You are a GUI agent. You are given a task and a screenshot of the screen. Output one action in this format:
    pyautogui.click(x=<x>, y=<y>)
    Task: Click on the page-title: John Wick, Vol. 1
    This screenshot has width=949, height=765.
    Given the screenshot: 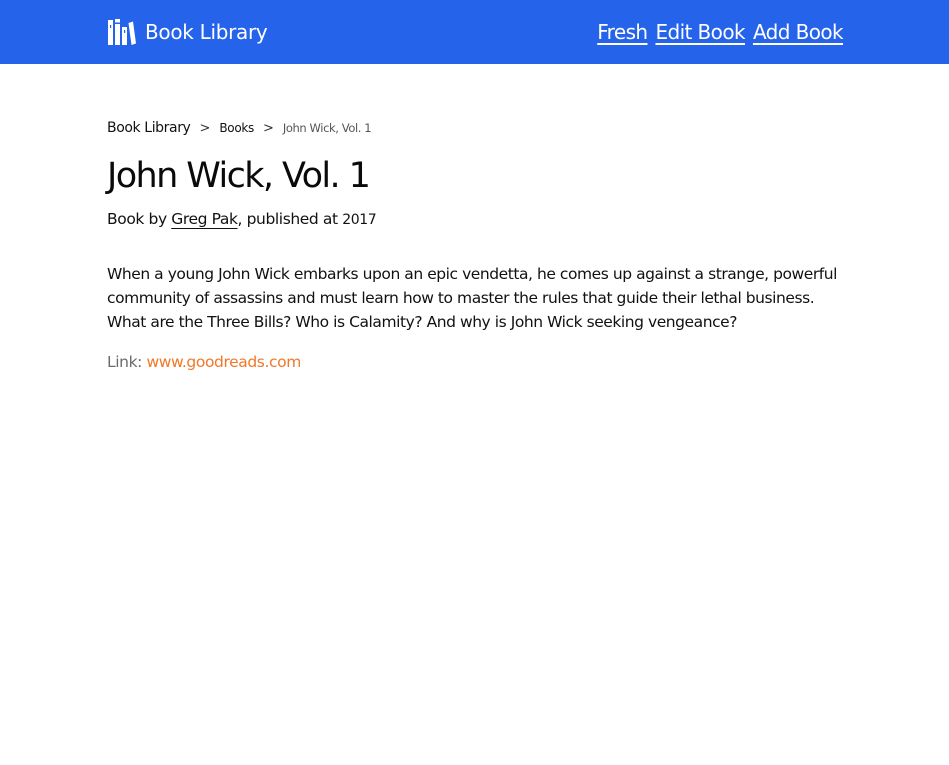 What is the action you would take?
    pyautogui.click(x=239, y=176)
    